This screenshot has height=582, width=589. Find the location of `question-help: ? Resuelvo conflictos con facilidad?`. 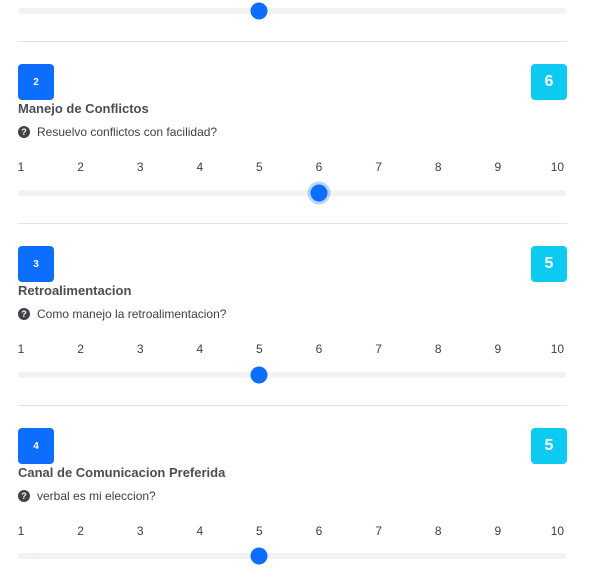

question-help: ? Resuelvo conflictos con facilidad? is located at coordinates (117, 132).